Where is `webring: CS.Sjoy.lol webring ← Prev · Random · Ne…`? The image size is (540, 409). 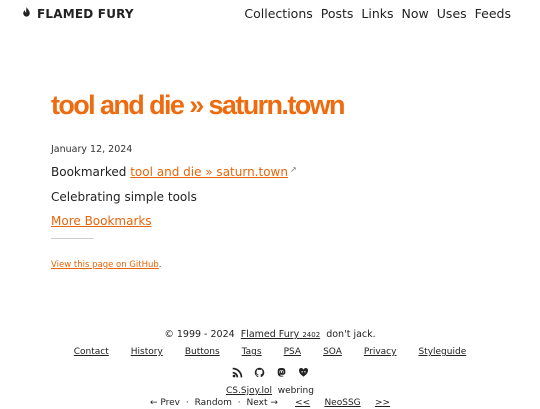 webring: CS.Sjoy.lol webring ← Prev · Random · Ne… is located at coordinates (270, 397).